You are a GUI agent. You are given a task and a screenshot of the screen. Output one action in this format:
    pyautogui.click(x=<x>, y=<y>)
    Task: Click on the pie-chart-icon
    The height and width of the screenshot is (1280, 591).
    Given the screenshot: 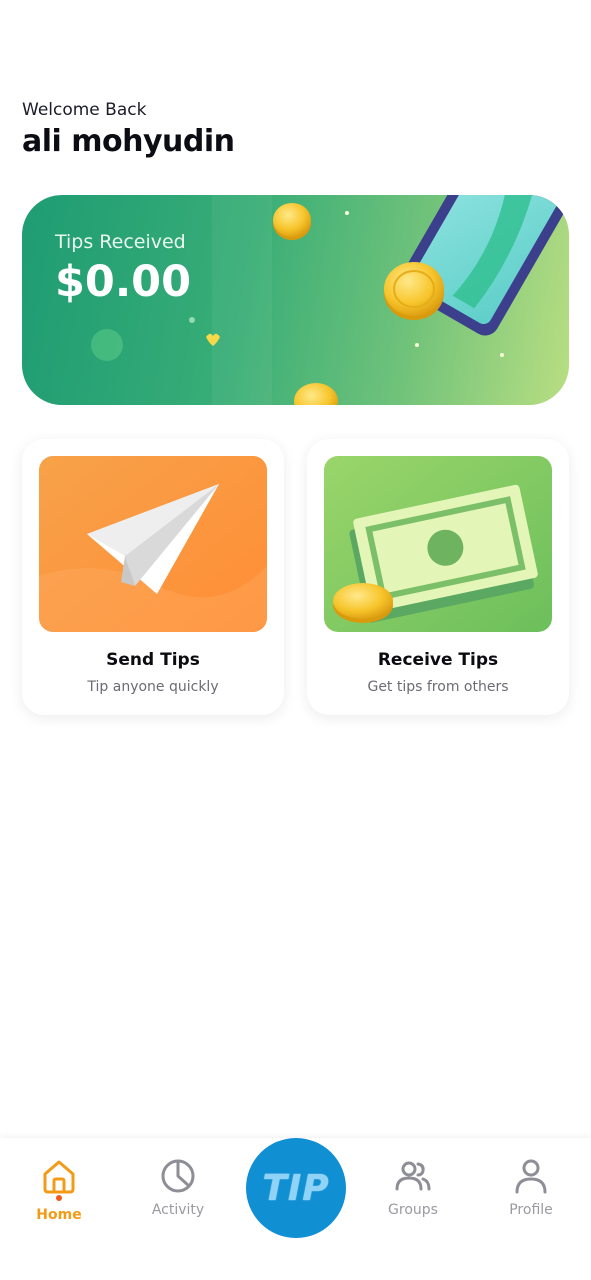 What is the action you would take?
    pyautogui.click(x=178, y=1176)
    